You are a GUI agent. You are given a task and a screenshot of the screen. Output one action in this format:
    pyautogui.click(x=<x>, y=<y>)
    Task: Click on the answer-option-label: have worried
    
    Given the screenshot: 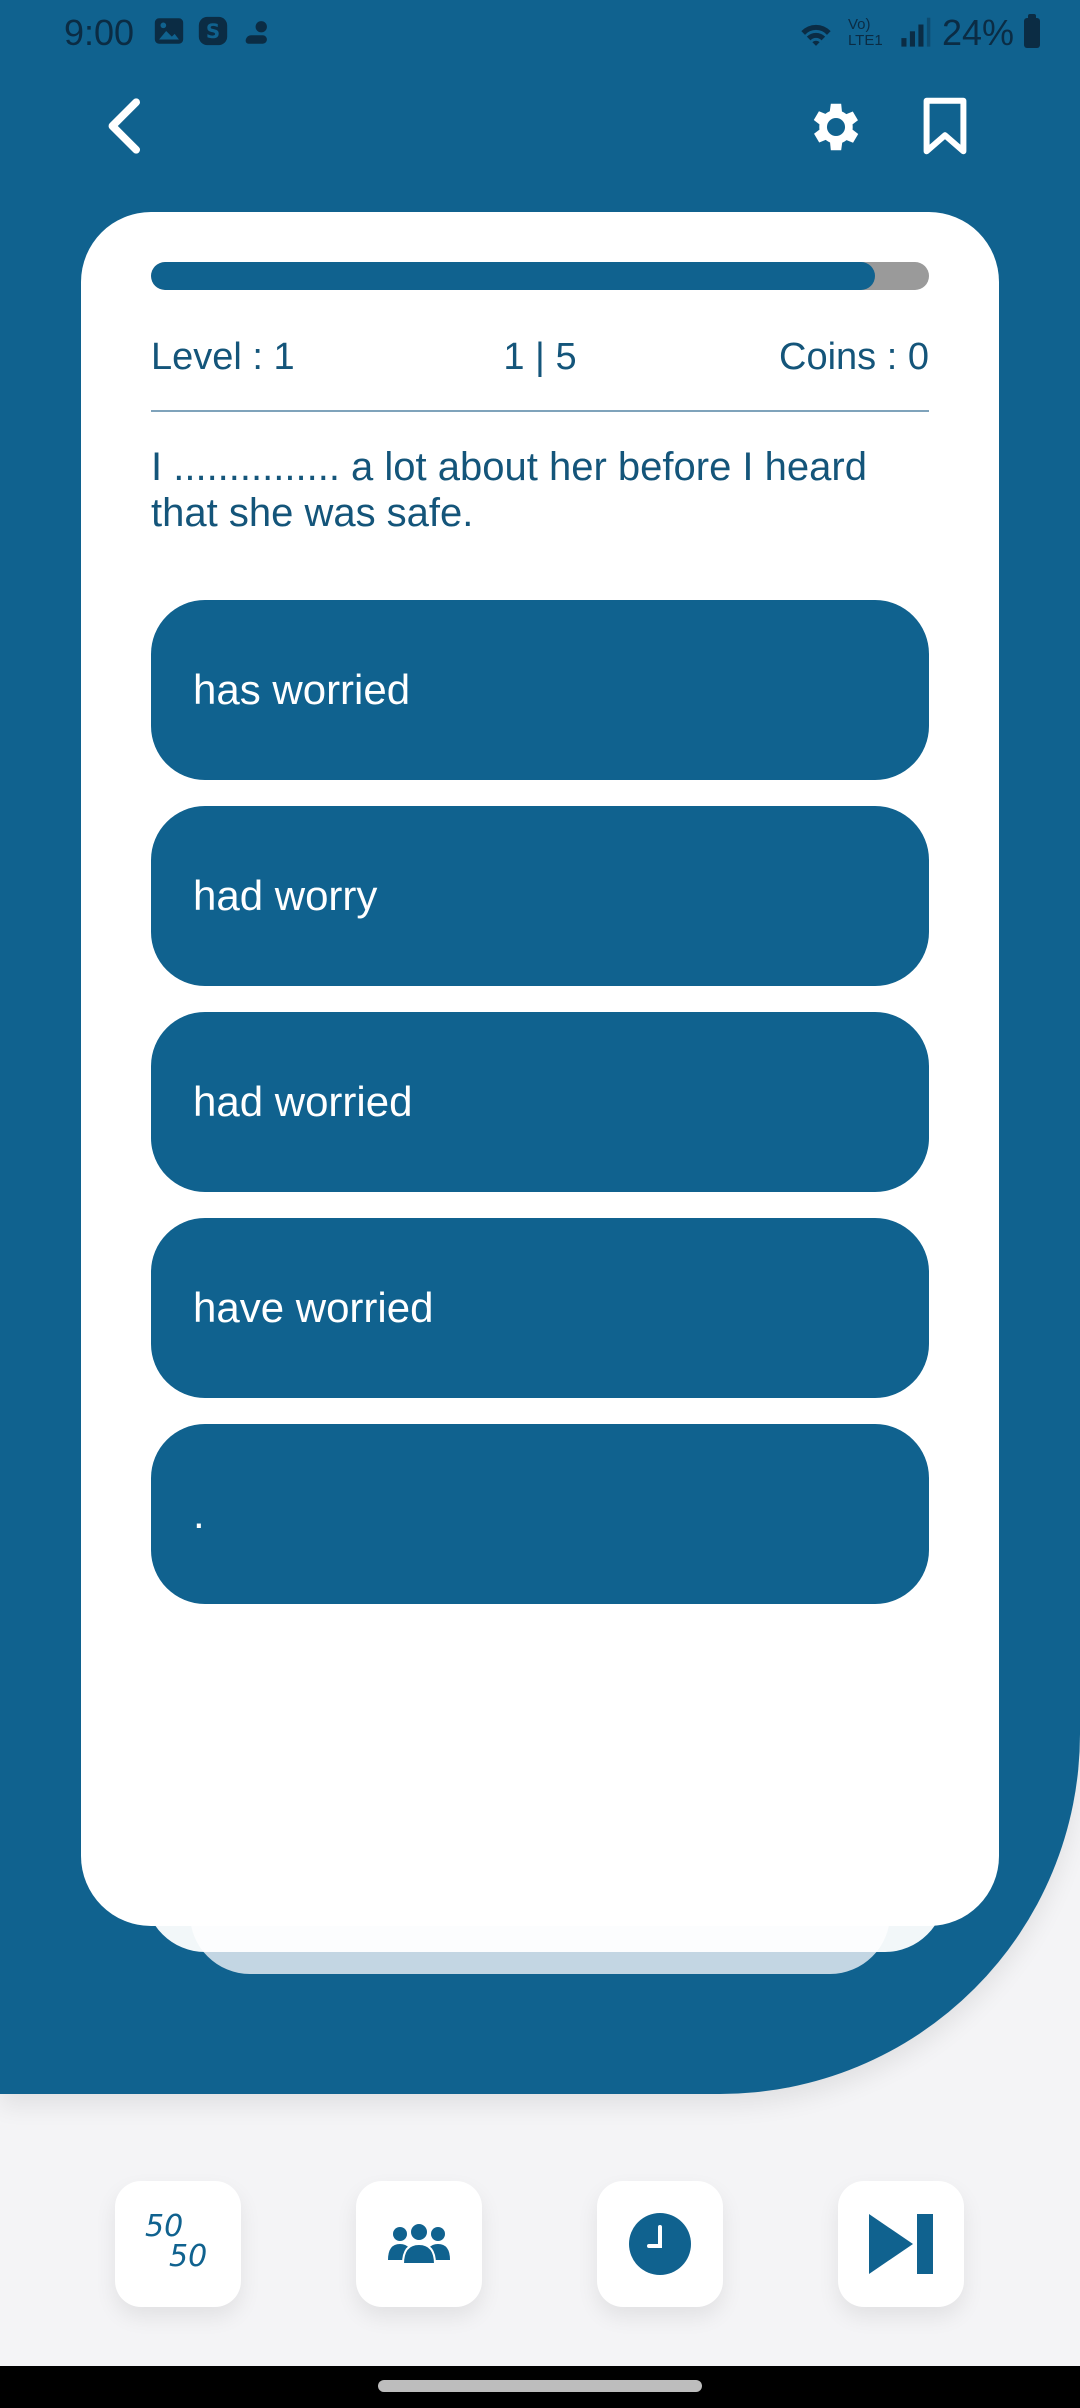 What is the action you would take?
    pyautogui.click(x=313, y=1307)
    